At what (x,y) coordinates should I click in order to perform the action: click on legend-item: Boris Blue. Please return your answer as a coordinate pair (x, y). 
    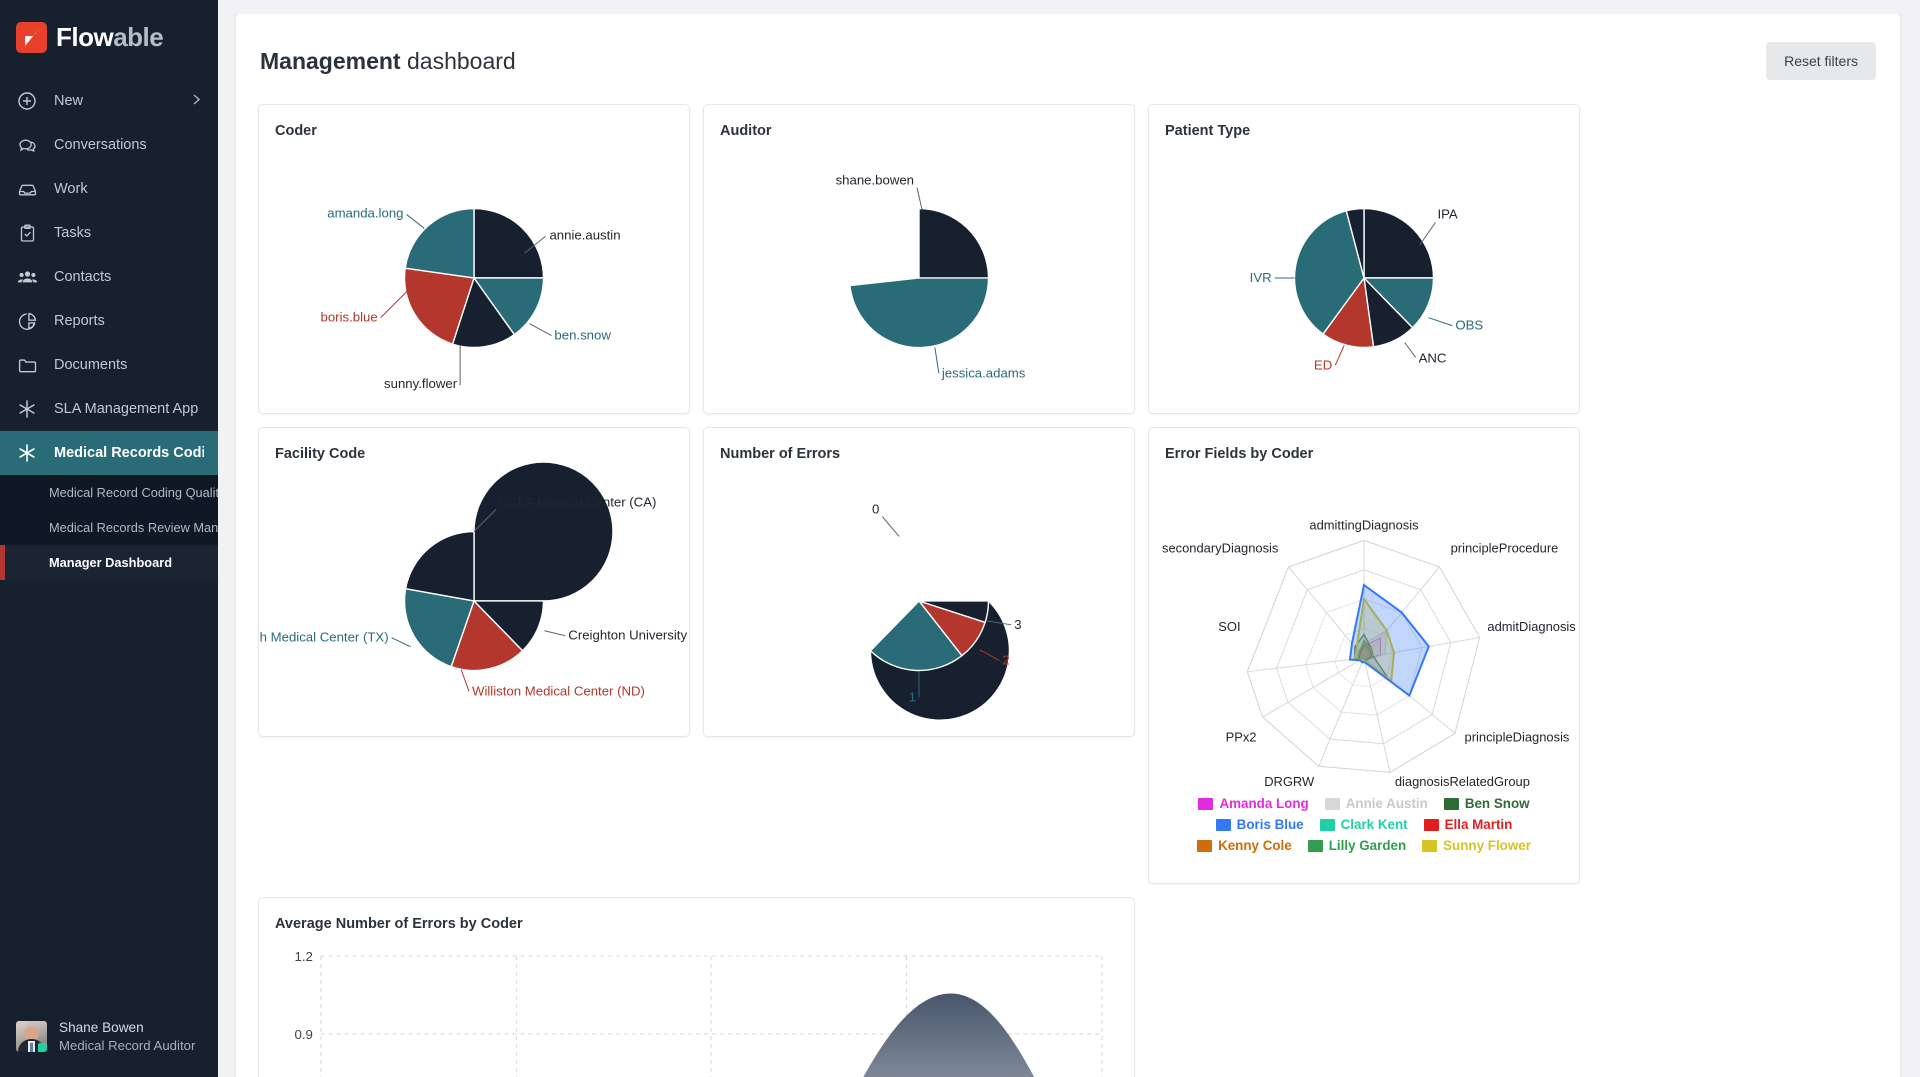
    Looking at the image, I should click on (1259, 824).